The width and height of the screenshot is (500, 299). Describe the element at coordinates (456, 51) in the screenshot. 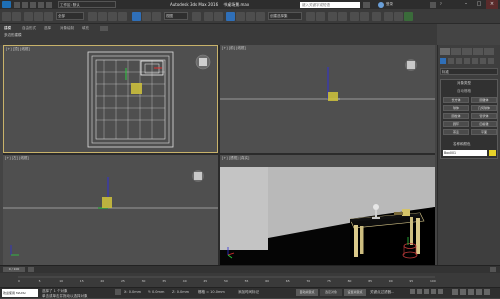

I see `modify-tab-icon` at that location.